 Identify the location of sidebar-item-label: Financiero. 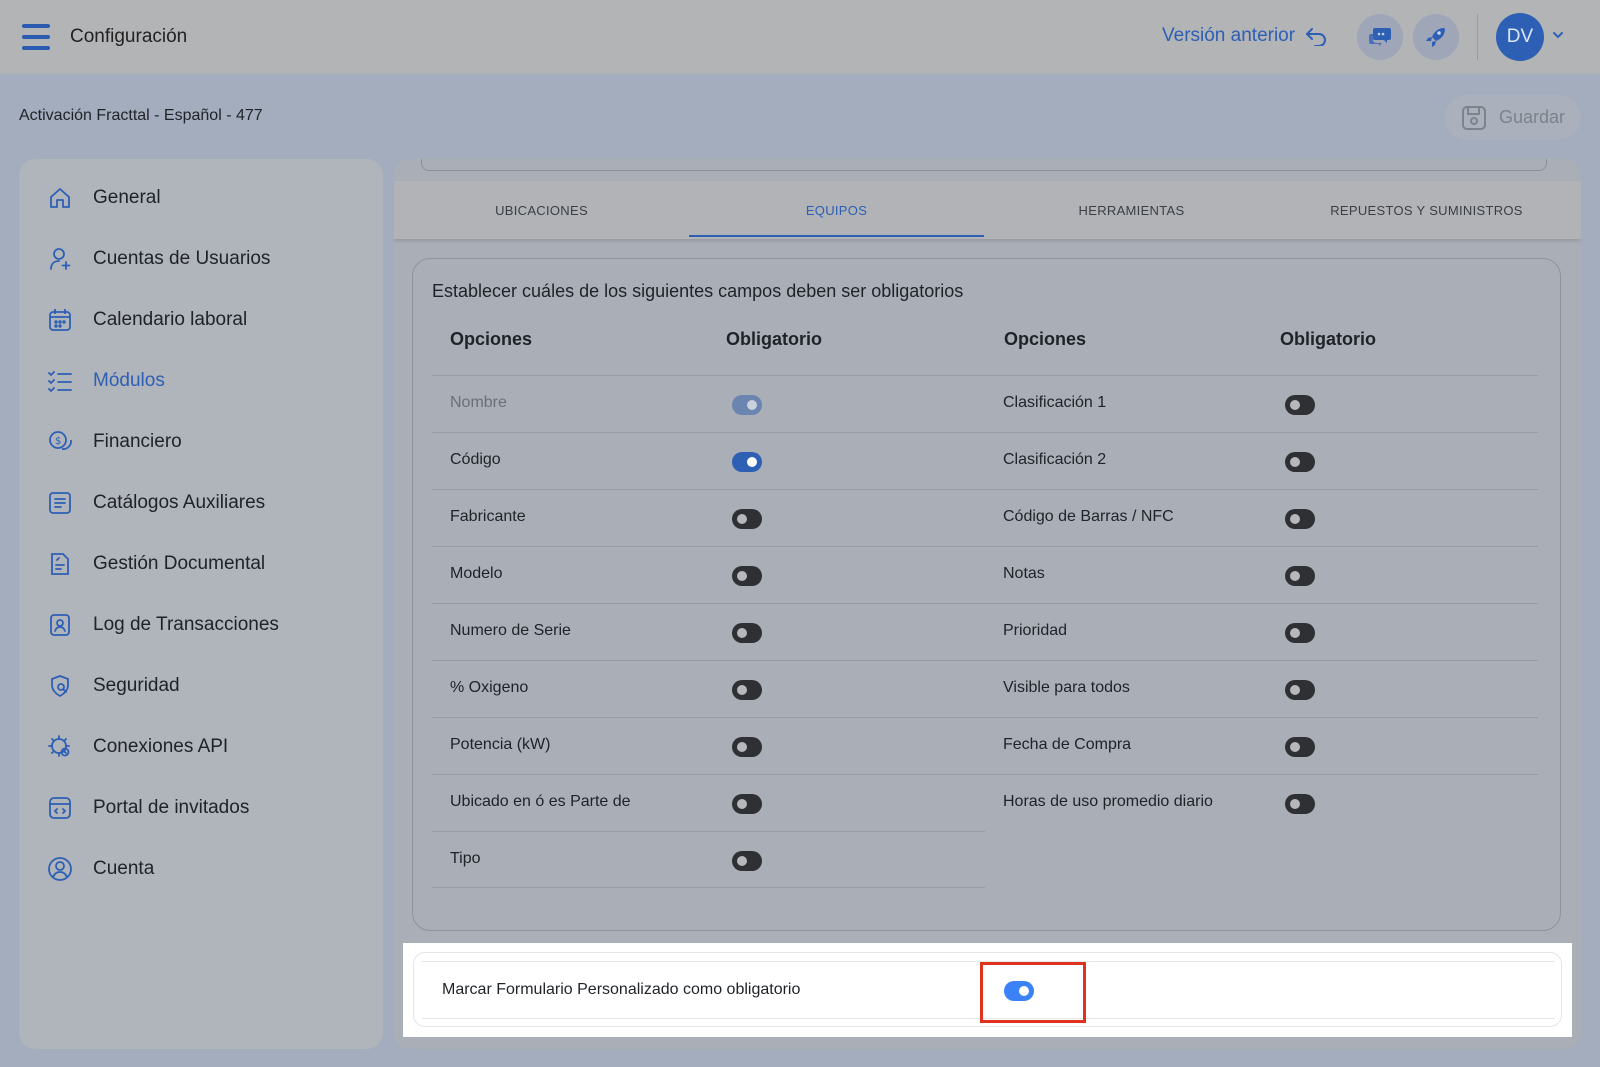
(137, 441).